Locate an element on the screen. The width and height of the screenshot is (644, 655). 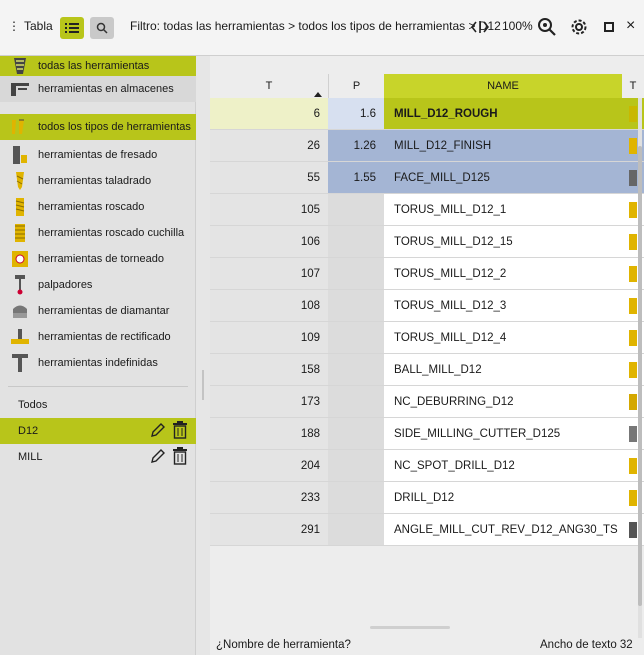
sidebar-item-undefined: herramientas indefinidas is located at coordinates (98, 363).